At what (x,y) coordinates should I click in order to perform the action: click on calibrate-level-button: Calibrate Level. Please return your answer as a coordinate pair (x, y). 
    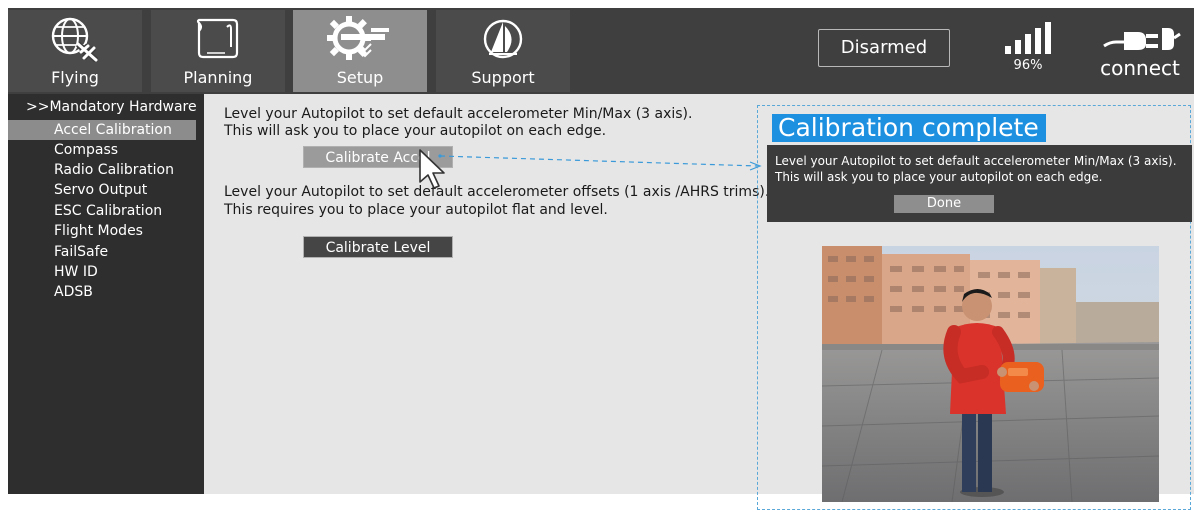
    Looking at the image, I should click on (378, 247).